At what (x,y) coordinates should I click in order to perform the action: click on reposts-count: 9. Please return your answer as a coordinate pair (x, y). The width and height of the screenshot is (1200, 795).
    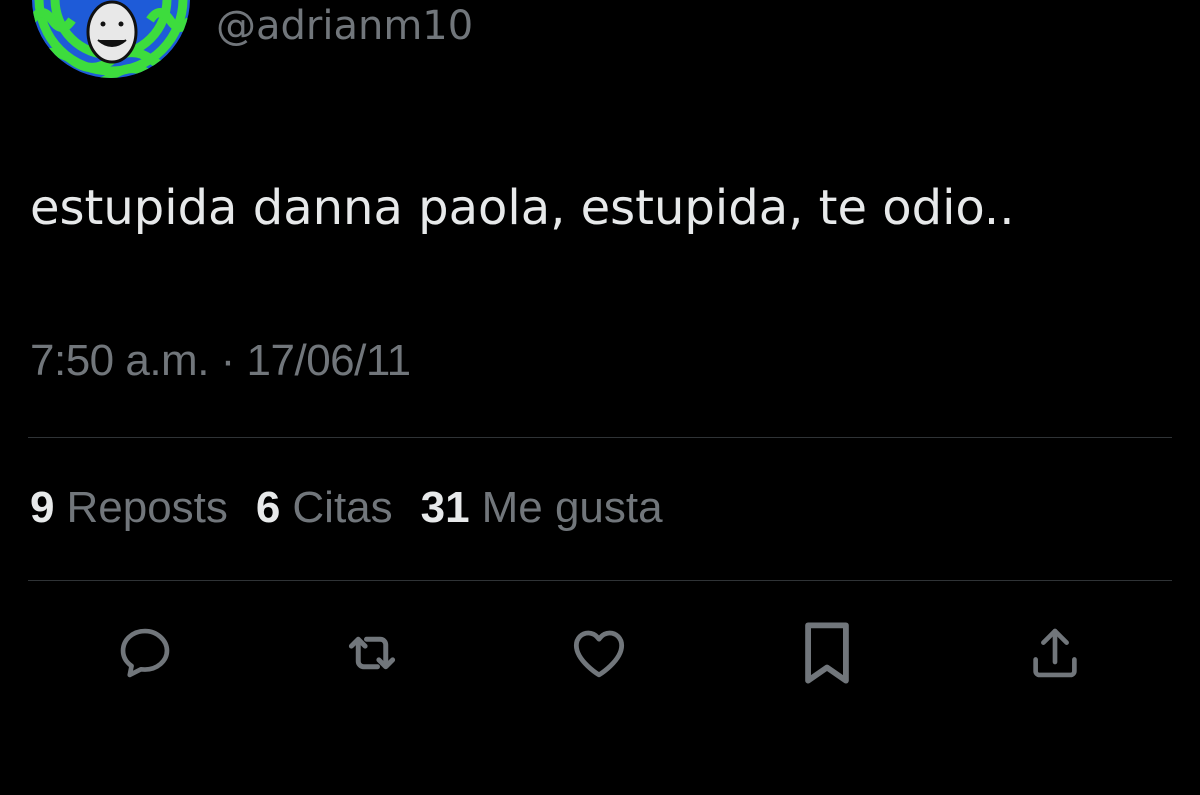
    Looking at the image, I should click on (42, 507).